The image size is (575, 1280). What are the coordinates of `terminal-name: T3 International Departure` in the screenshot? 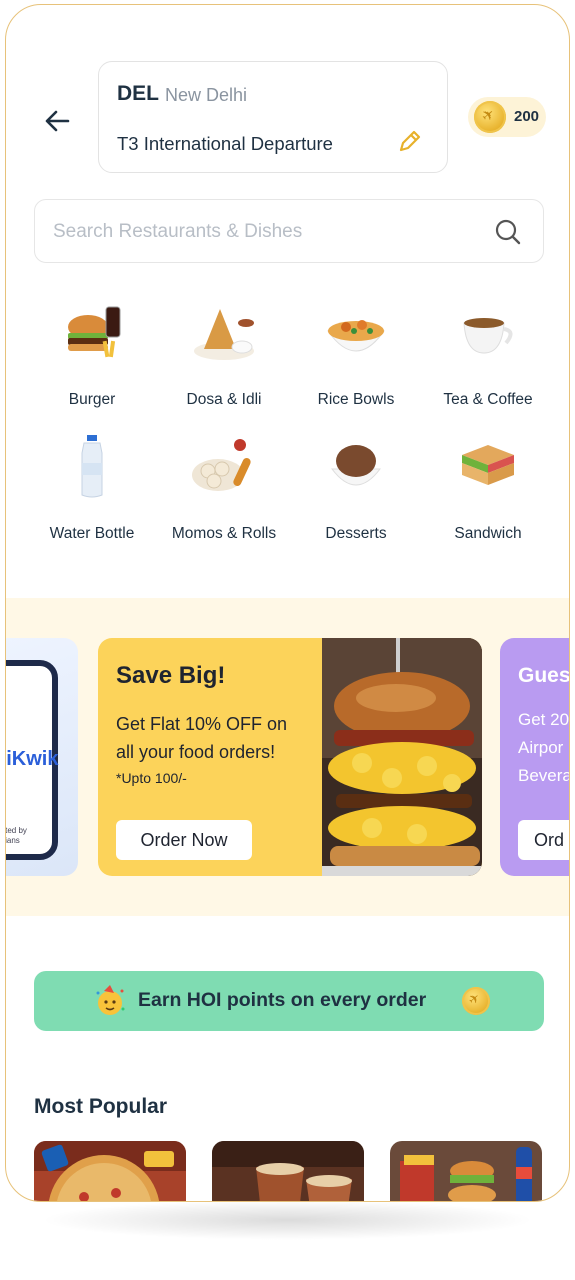 It's located at (225, 143).